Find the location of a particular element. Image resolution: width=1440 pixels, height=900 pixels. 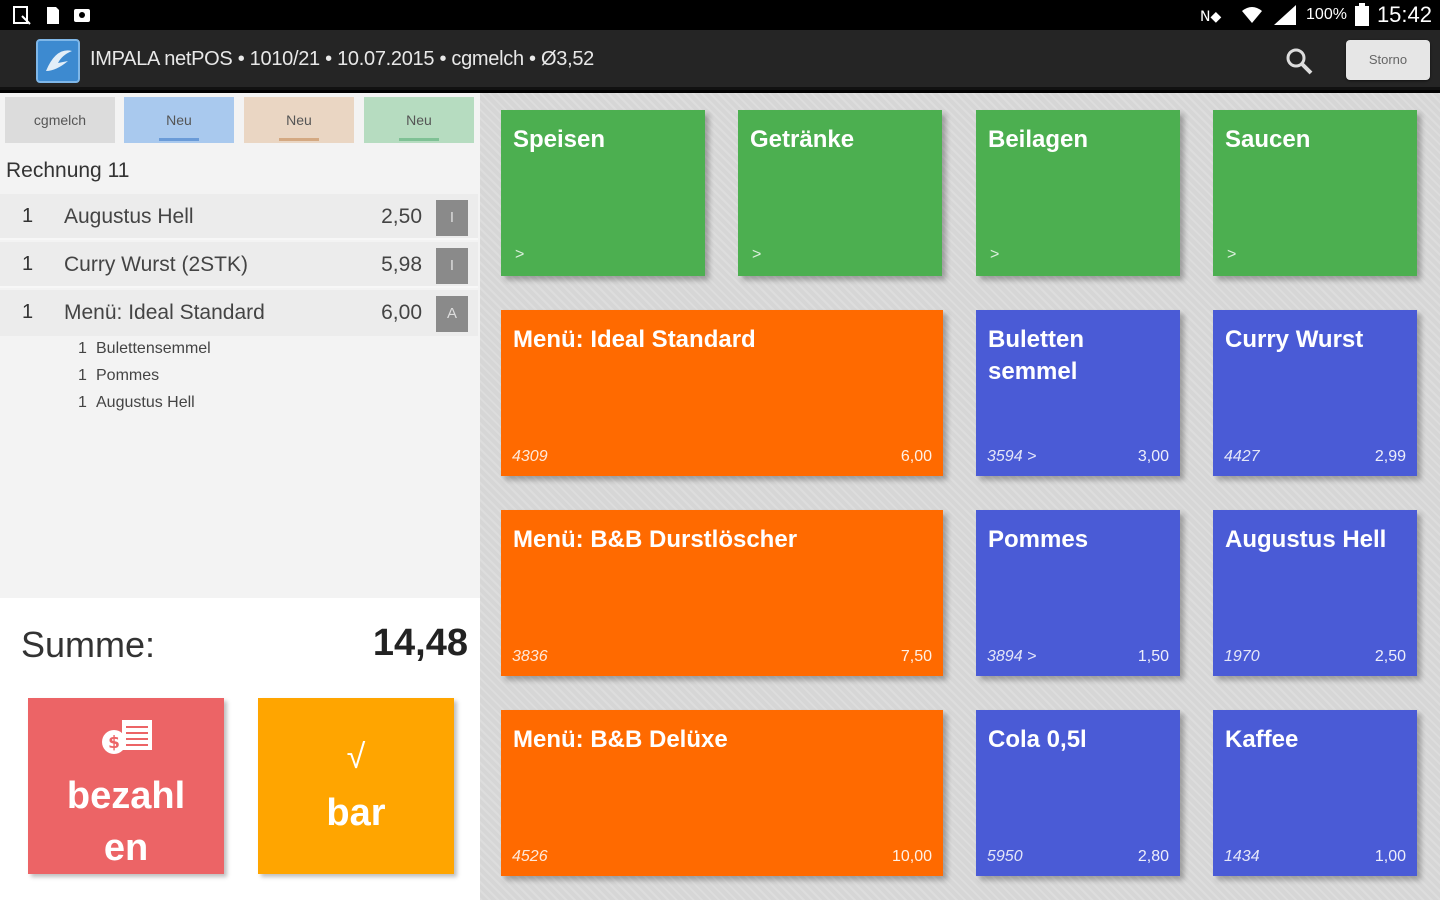

tab-label: cgmelch is located at coordinates (60, 120).